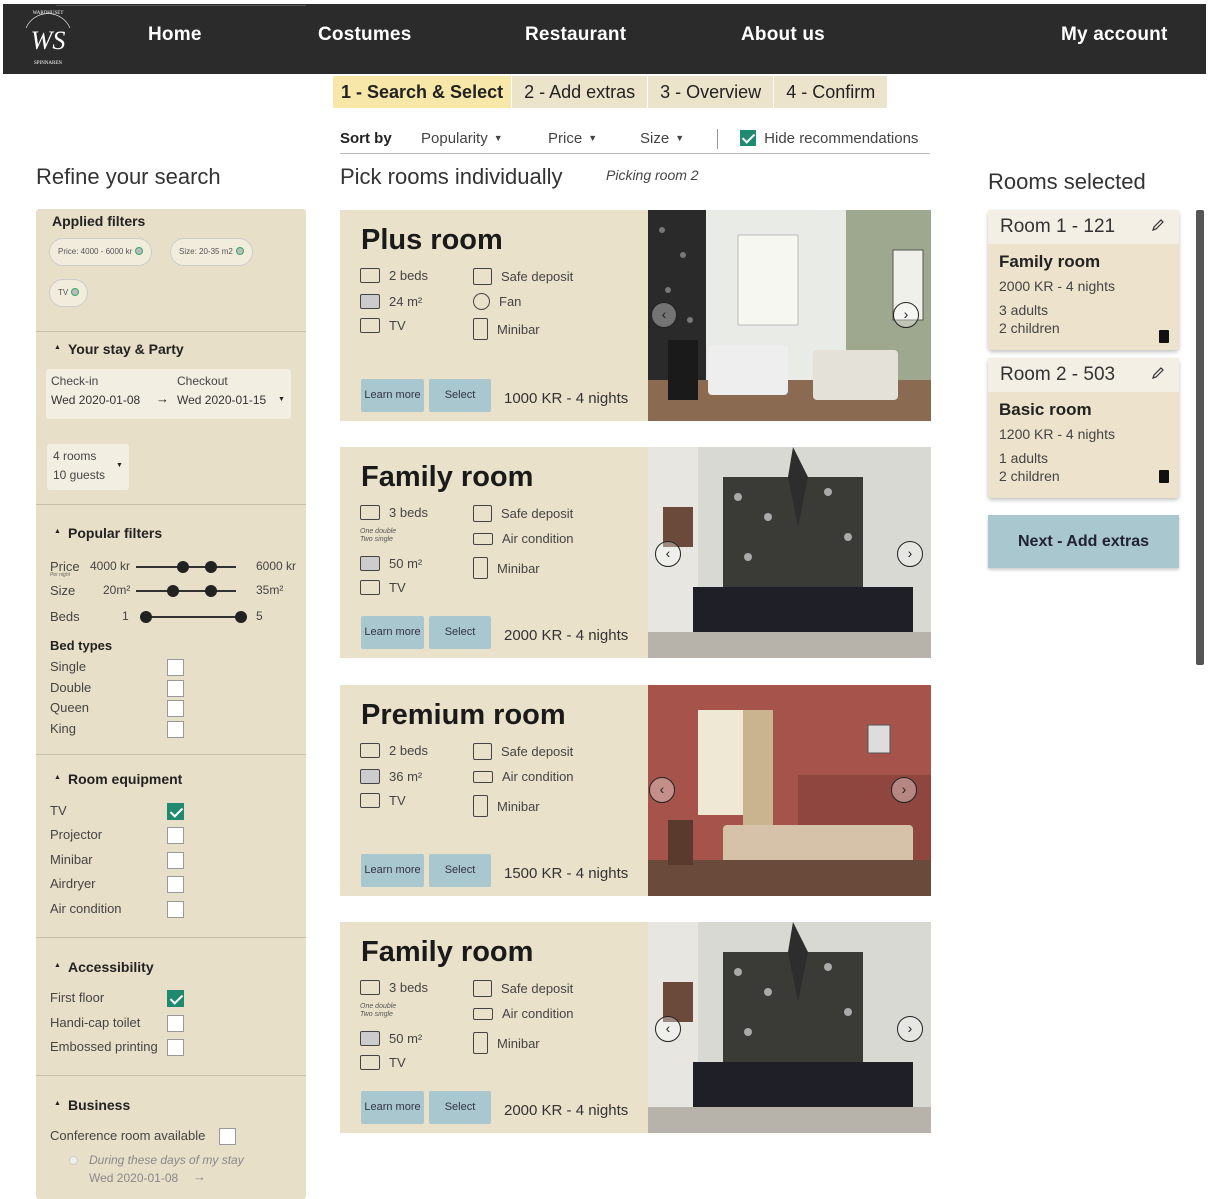 The width and height of the screenshot is (1214, 1199). I want to click on room-equipment-title: Room equipment, so click(118, 779).